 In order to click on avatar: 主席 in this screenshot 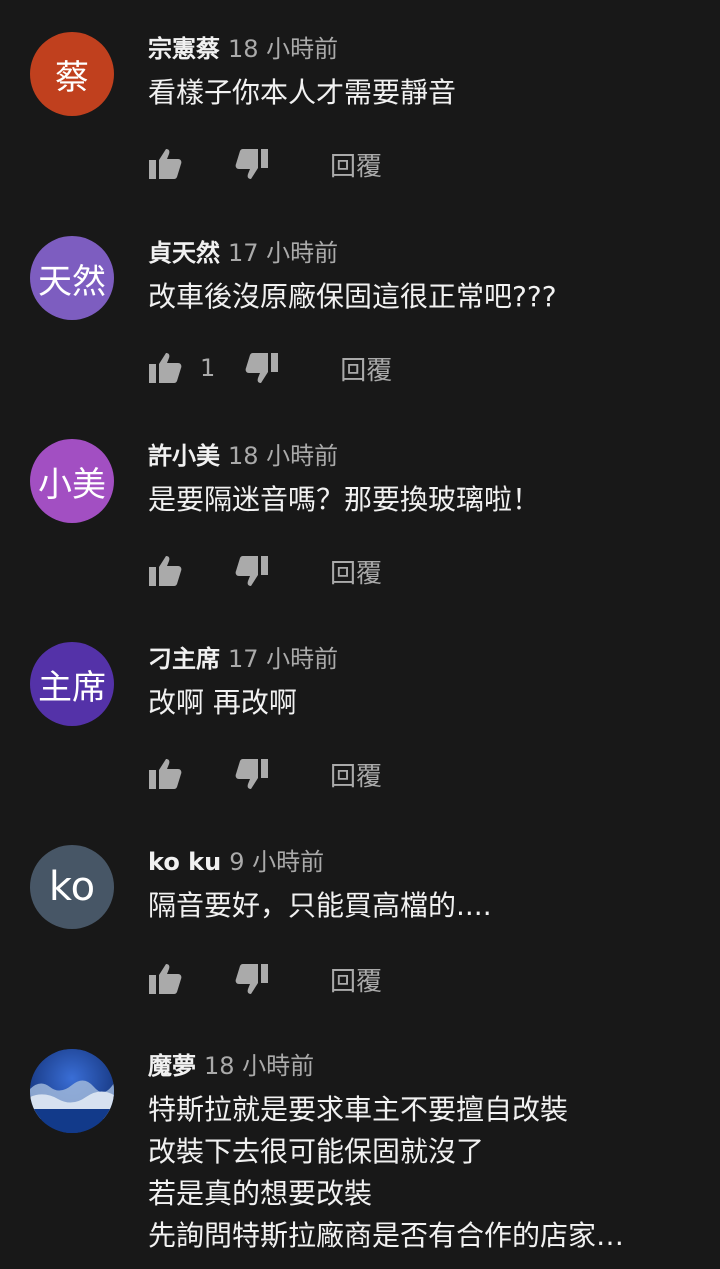, I will do `click(72, 684)`.